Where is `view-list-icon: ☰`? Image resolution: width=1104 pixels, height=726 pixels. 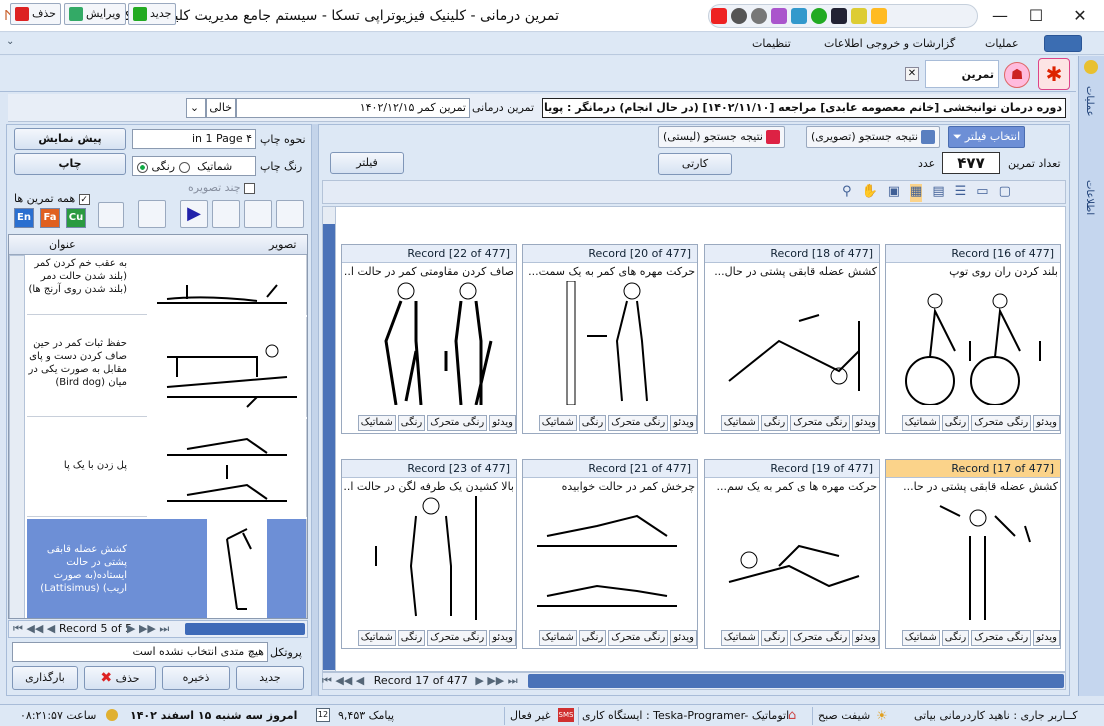 view-list-icon: ☰ is located at coordinates (961, 193).